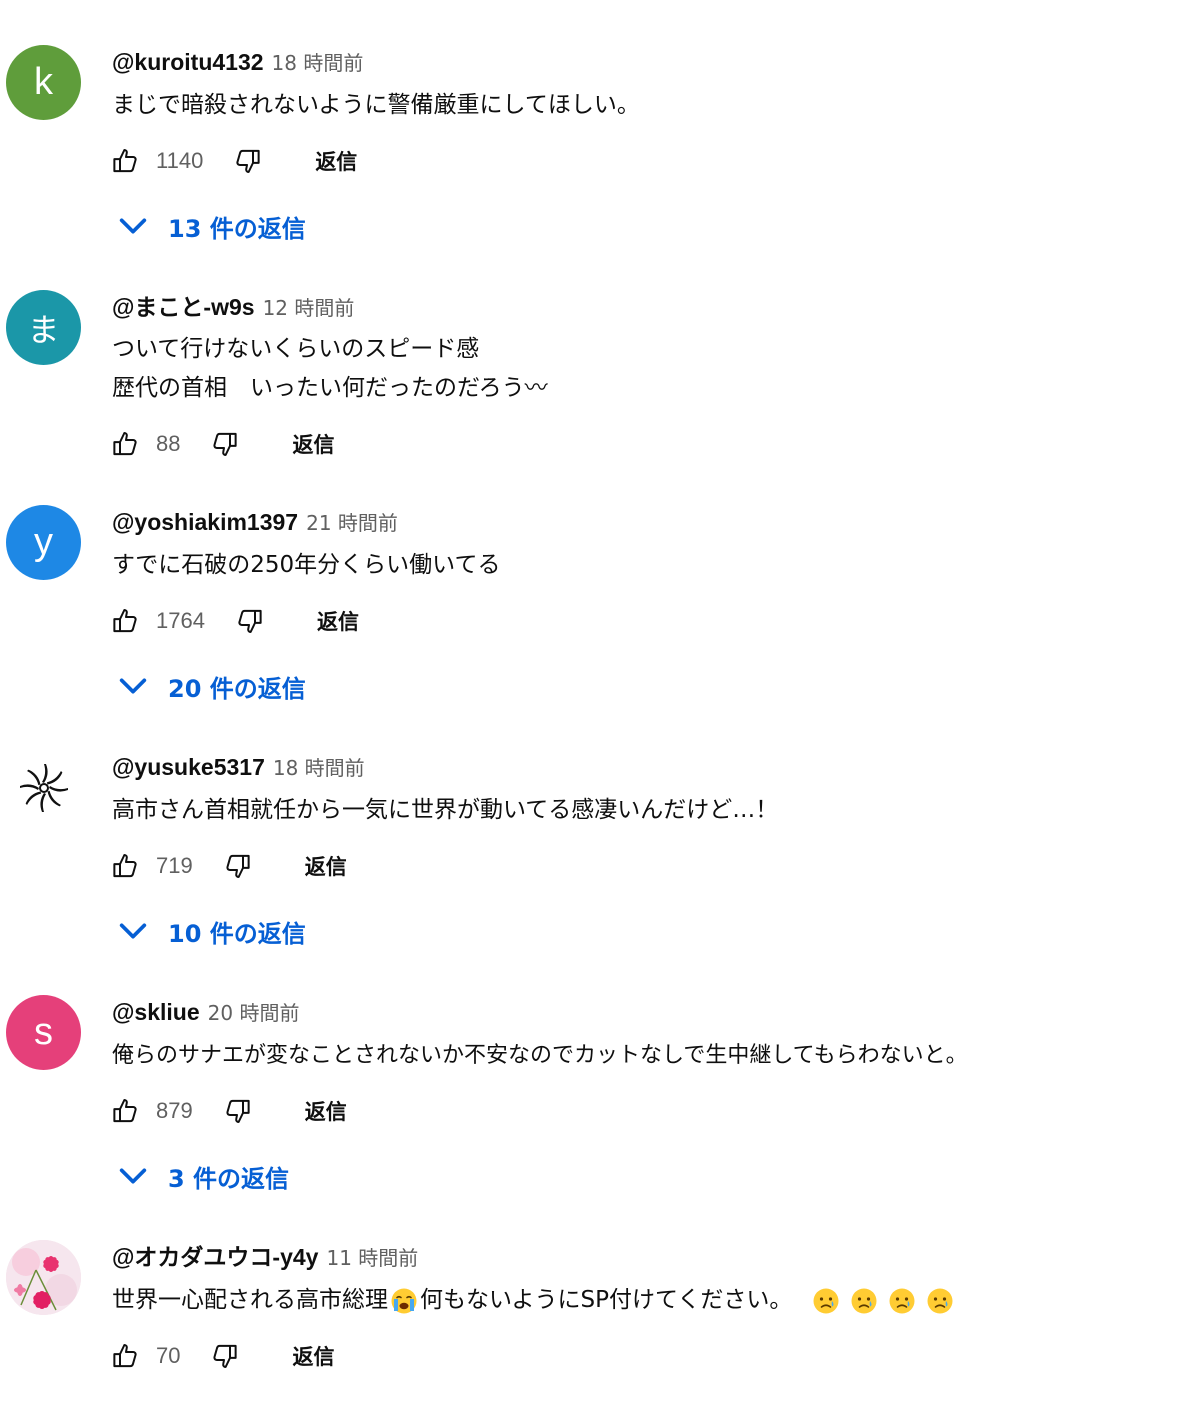 This screenshot has height=1401, width=1200. Describe the element at coordinates (174, 1110) in the screenshot. I see `like-count: 879` at that location.